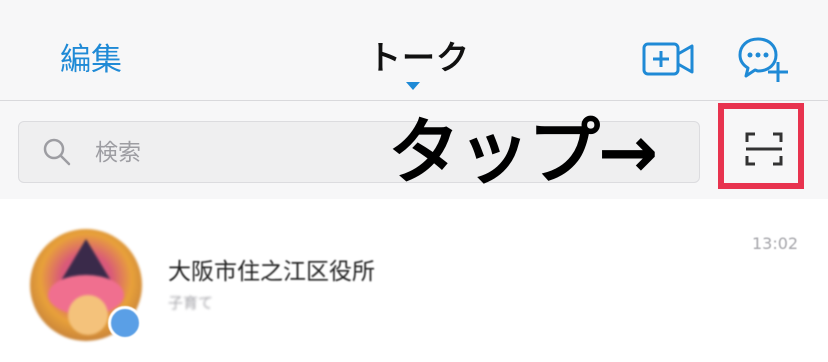 This screenshot has height=362, width=828. What do you see at coordinates (271, 272) in the screenshot?
I see `chat-name: 大阪市住之江区役所` at bounding box center [271, 272].